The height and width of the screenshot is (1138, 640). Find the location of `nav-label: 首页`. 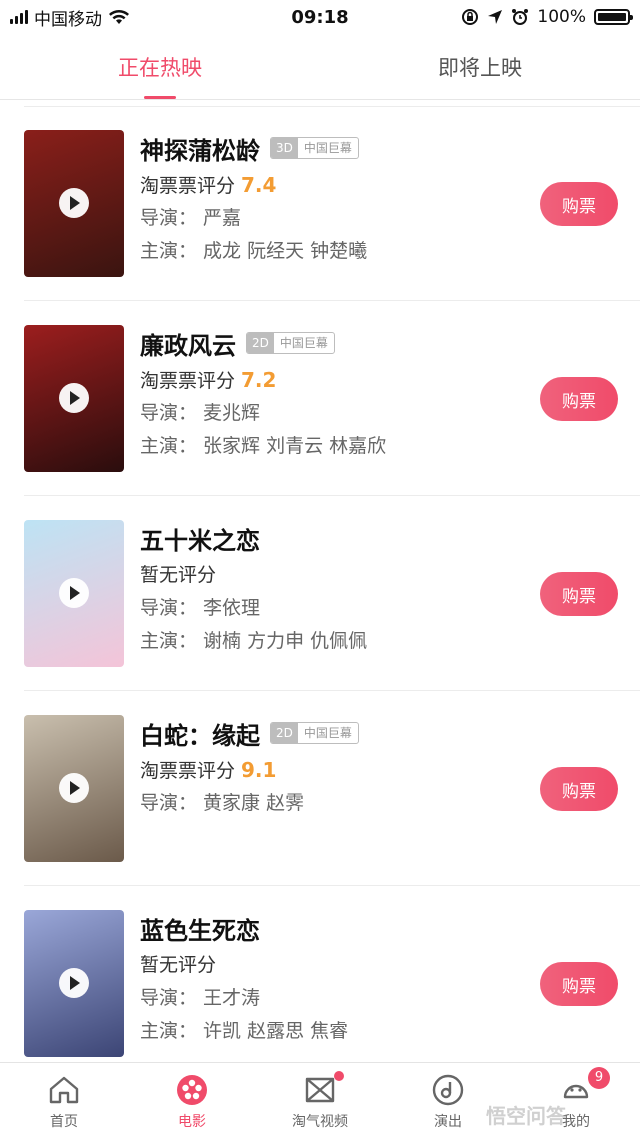

nav-label: 首页 is located at coordinates (64, 1122).